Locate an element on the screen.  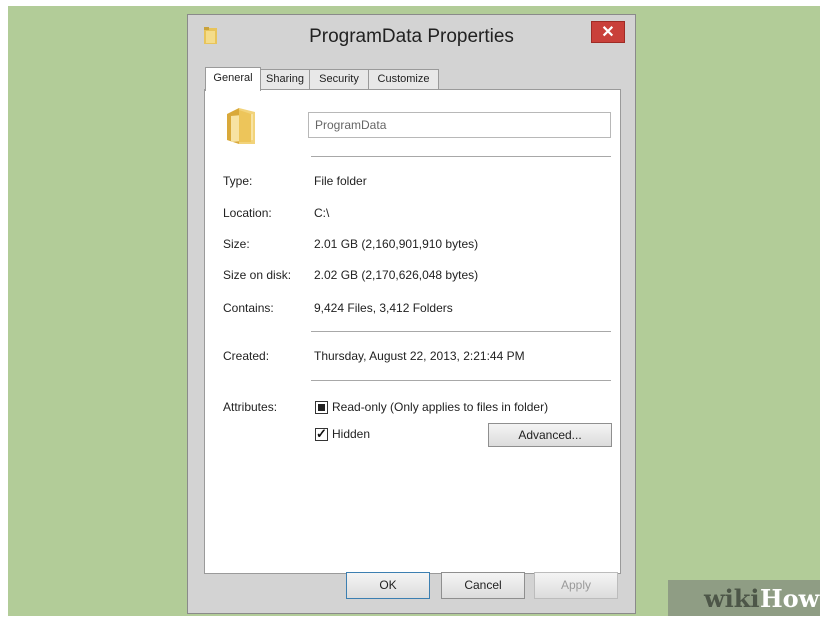
indeterminate-mark is located at coordinates (321, 407).